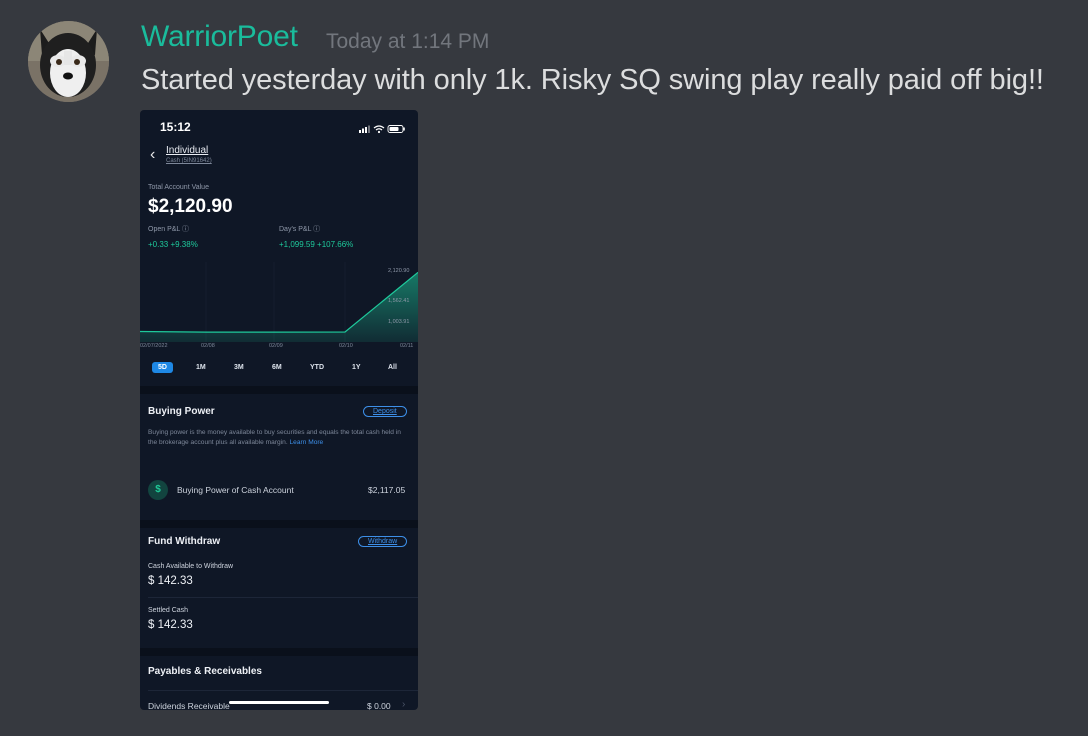 This screenshot has width=1088, height=736. I want to click on phone-status-time: 15:12, so click(175, 127).